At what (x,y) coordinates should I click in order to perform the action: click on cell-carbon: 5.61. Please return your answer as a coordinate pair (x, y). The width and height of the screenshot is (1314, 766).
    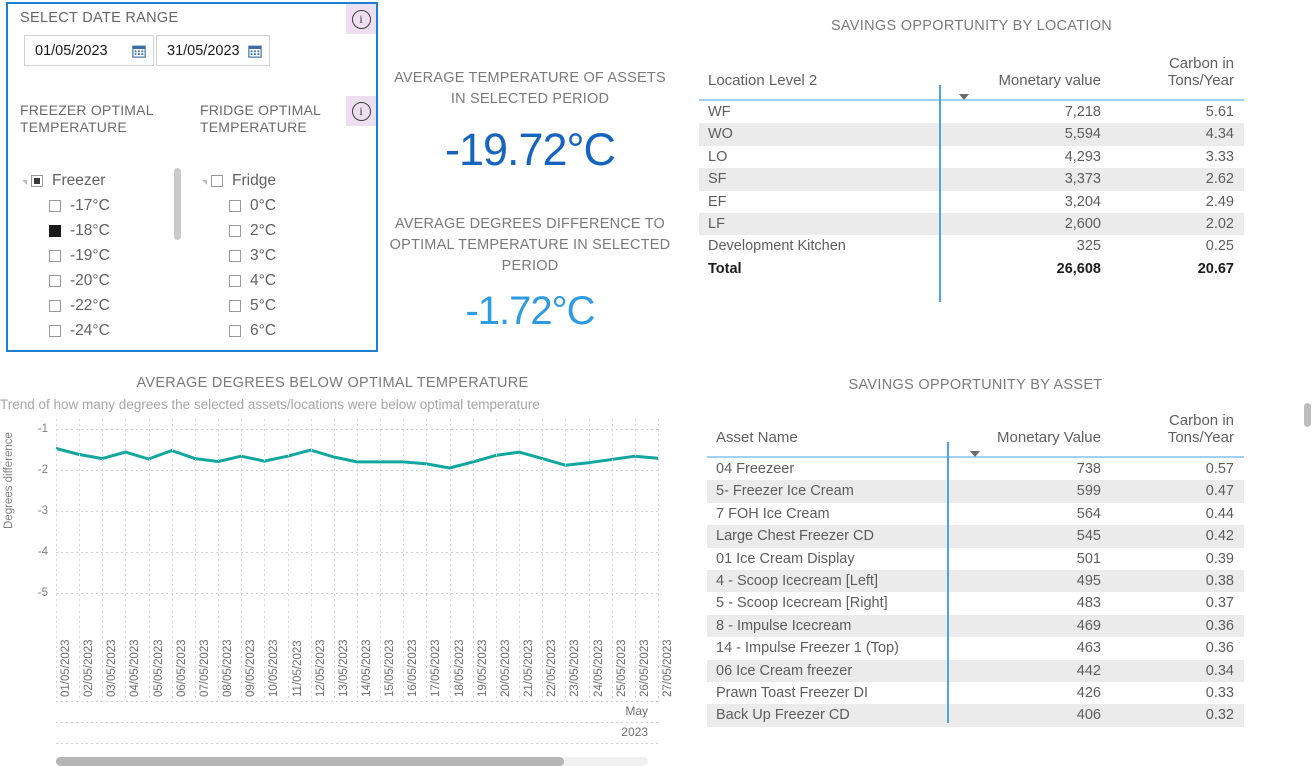
    Looking at the image, I should click on (1219, 112).